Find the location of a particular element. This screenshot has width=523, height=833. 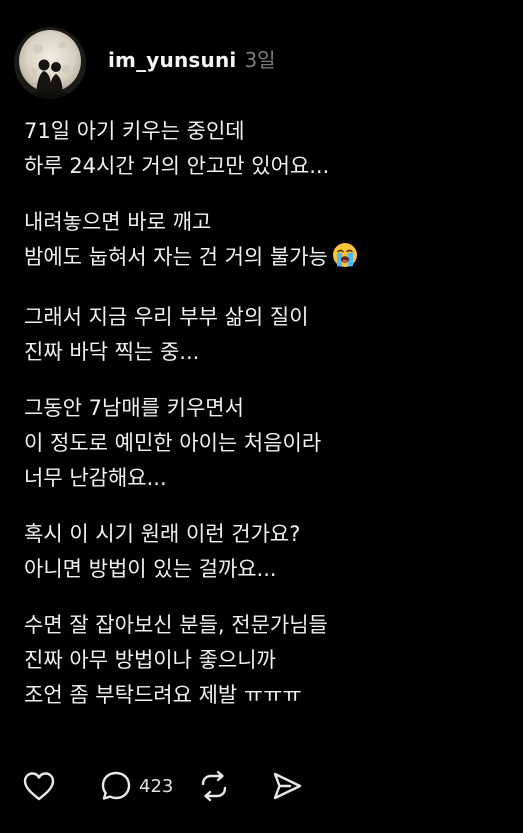

post-line: 진짜 아무 방법이나 좋으니까 is located at coordinates (150, 660).